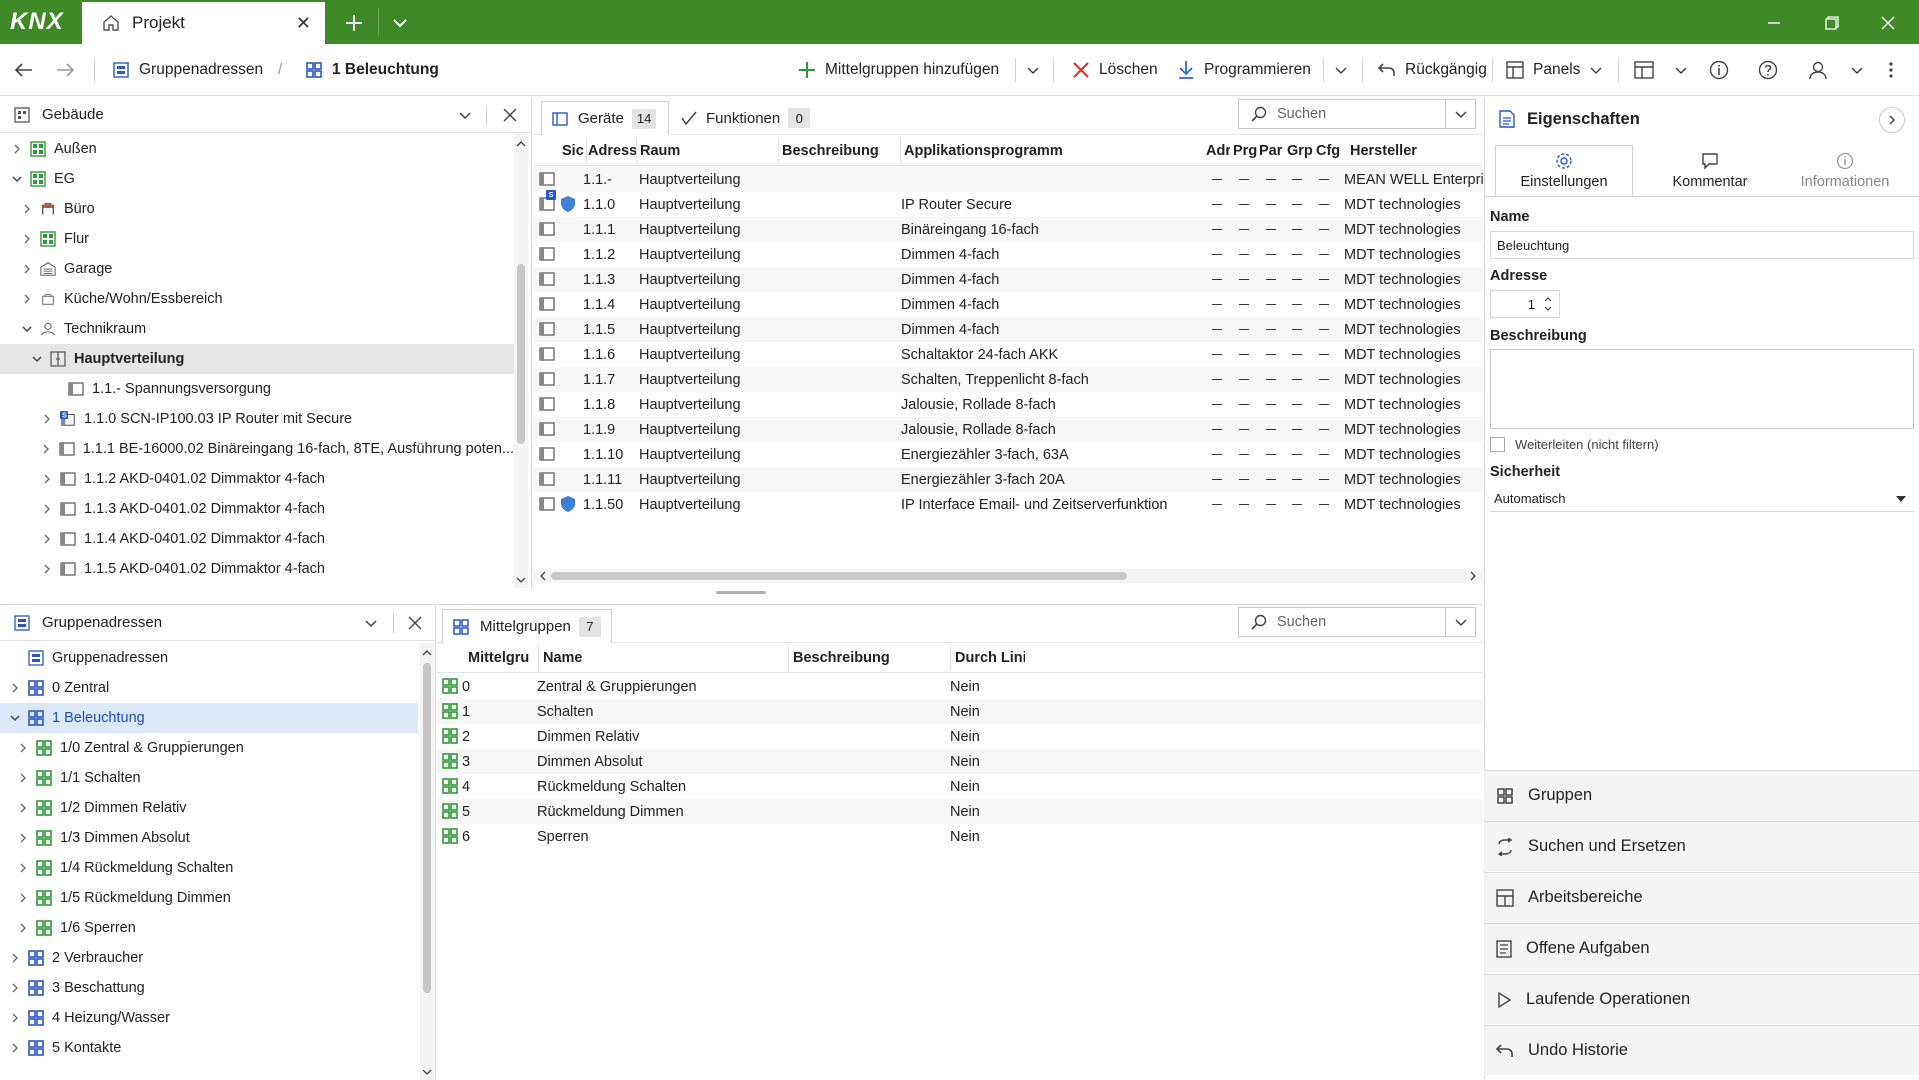  I want to click on add-dropdown-chevron-icon, so click(1037, 70).